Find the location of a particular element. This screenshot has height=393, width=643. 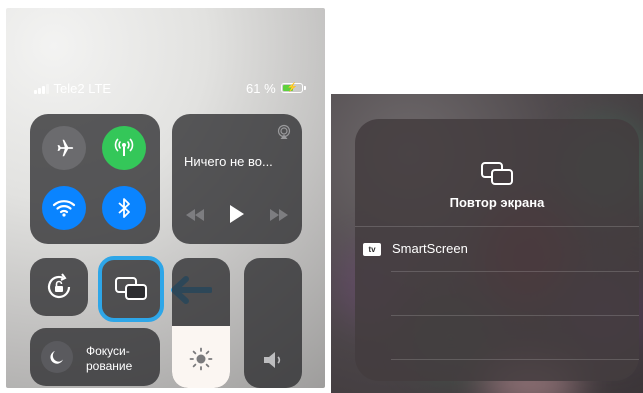

status-bar-battery: 61 % ⚡ is located at coordinates (276, 88).